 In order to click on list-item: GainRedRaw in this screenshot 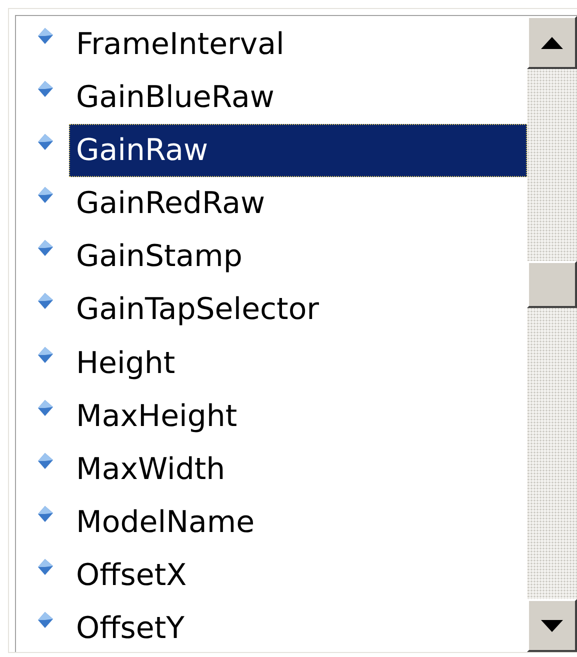, I will do `click(298, 203)`.